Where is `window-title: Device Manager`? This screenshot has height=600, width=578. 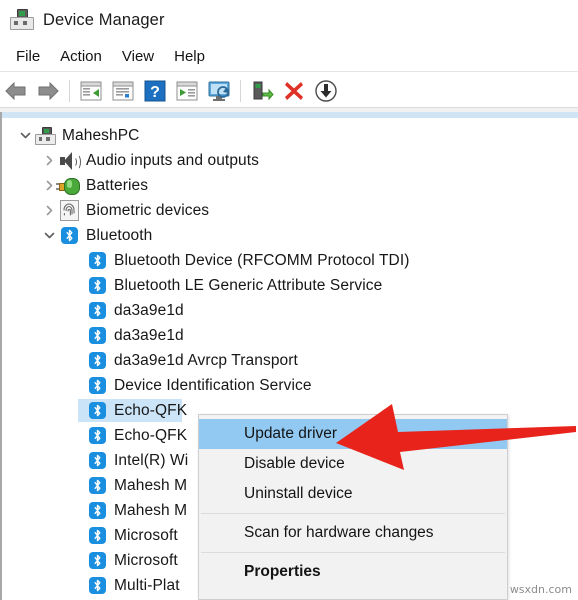 window-title: Device Manager is located at coordinates (104, 19).